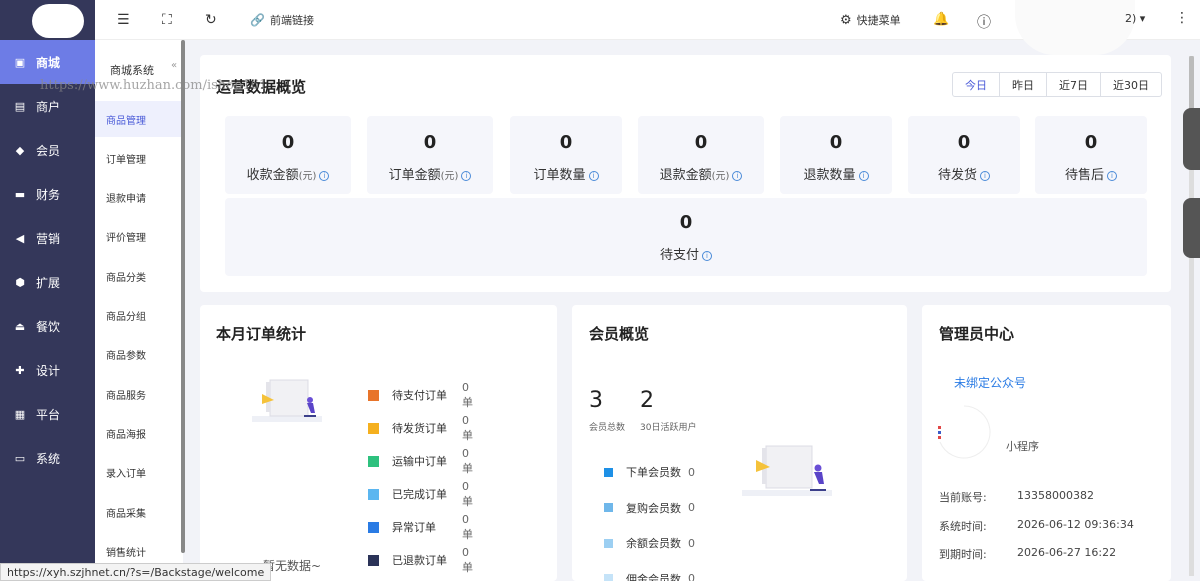  What do you see at coordinates (138, 394) in the screenshot?
I see `submenu-item: 商品服务` at bounding box center [138, 394].